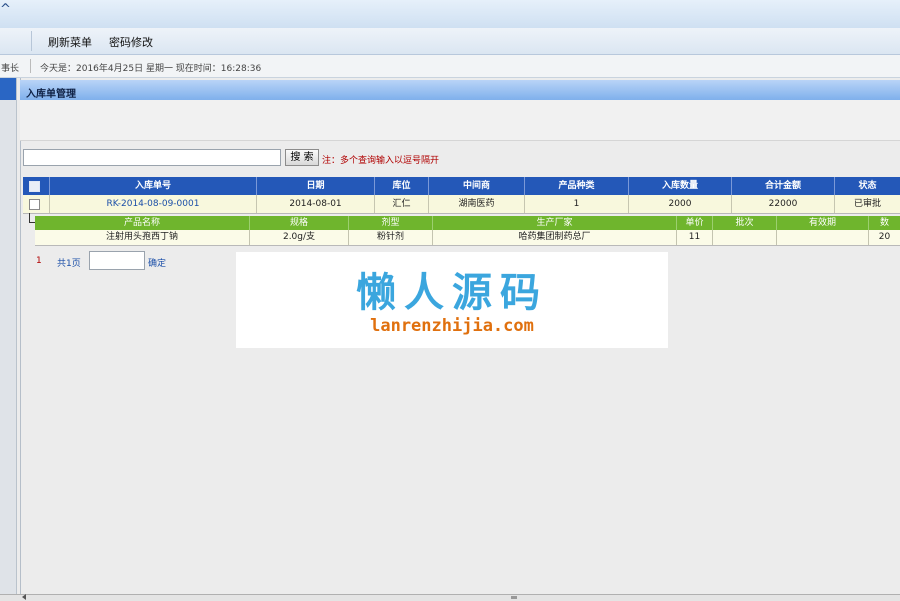 The image size is (900, 601). I want to click on scroll-left-arrow-icon, so click(24, 597).